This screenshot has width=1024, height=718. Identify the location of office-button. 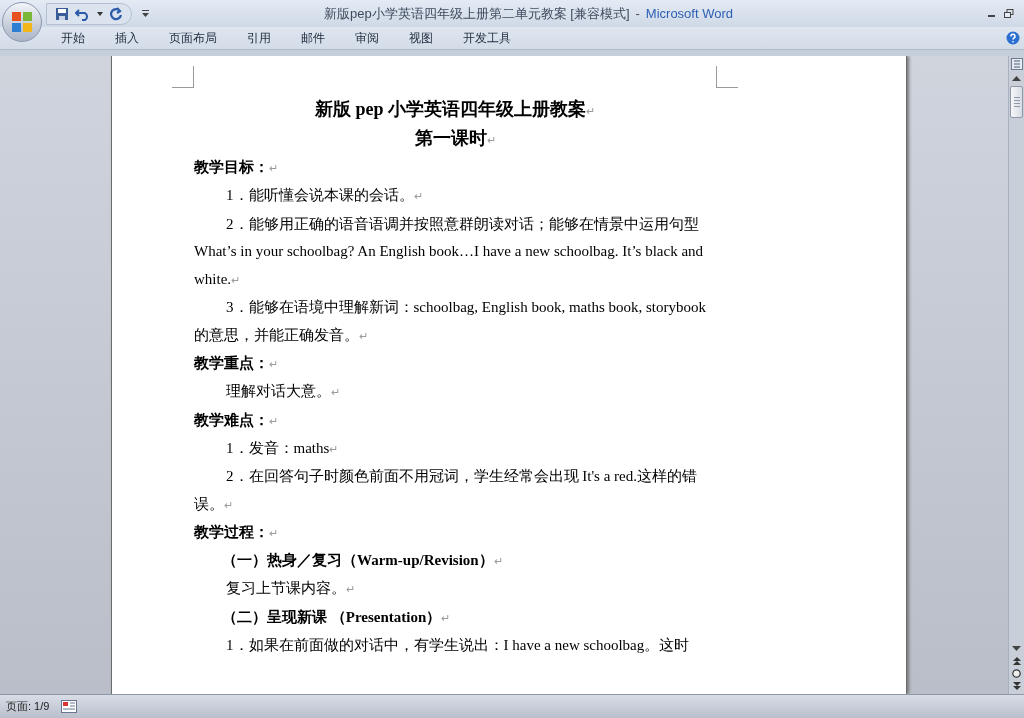
(22, 22).